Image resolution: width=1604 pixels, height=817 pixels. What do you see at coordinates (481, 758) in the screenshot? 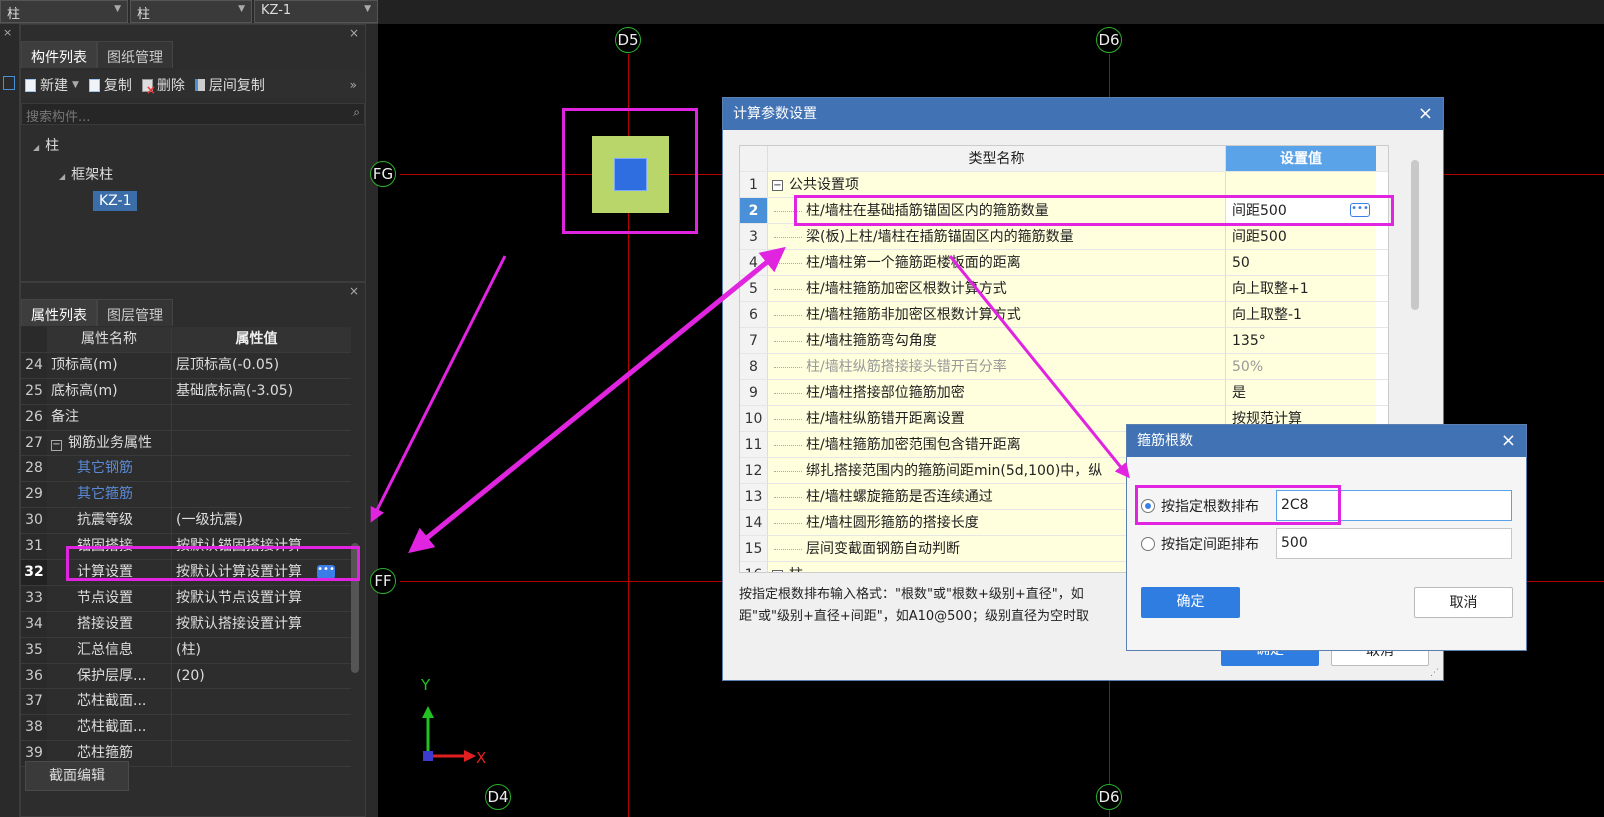
I see `ucs-x-label: X` at bounding box center [481, 758].